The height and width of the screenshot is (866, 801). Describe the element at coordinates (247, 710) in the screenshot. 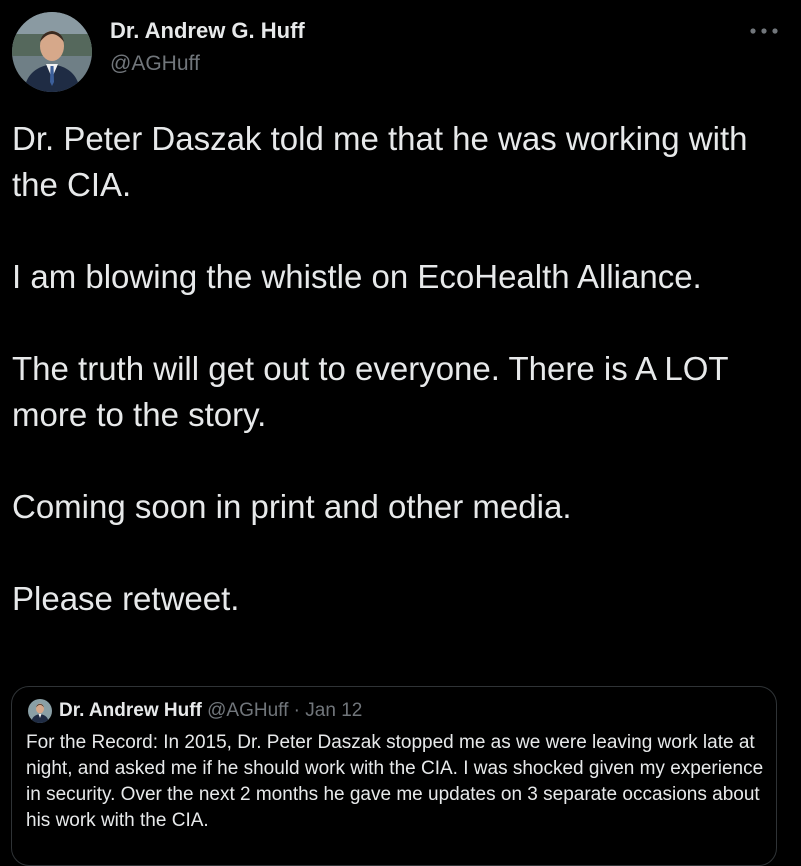

I see `quoted-author-handle: @AGHuff` at that location.